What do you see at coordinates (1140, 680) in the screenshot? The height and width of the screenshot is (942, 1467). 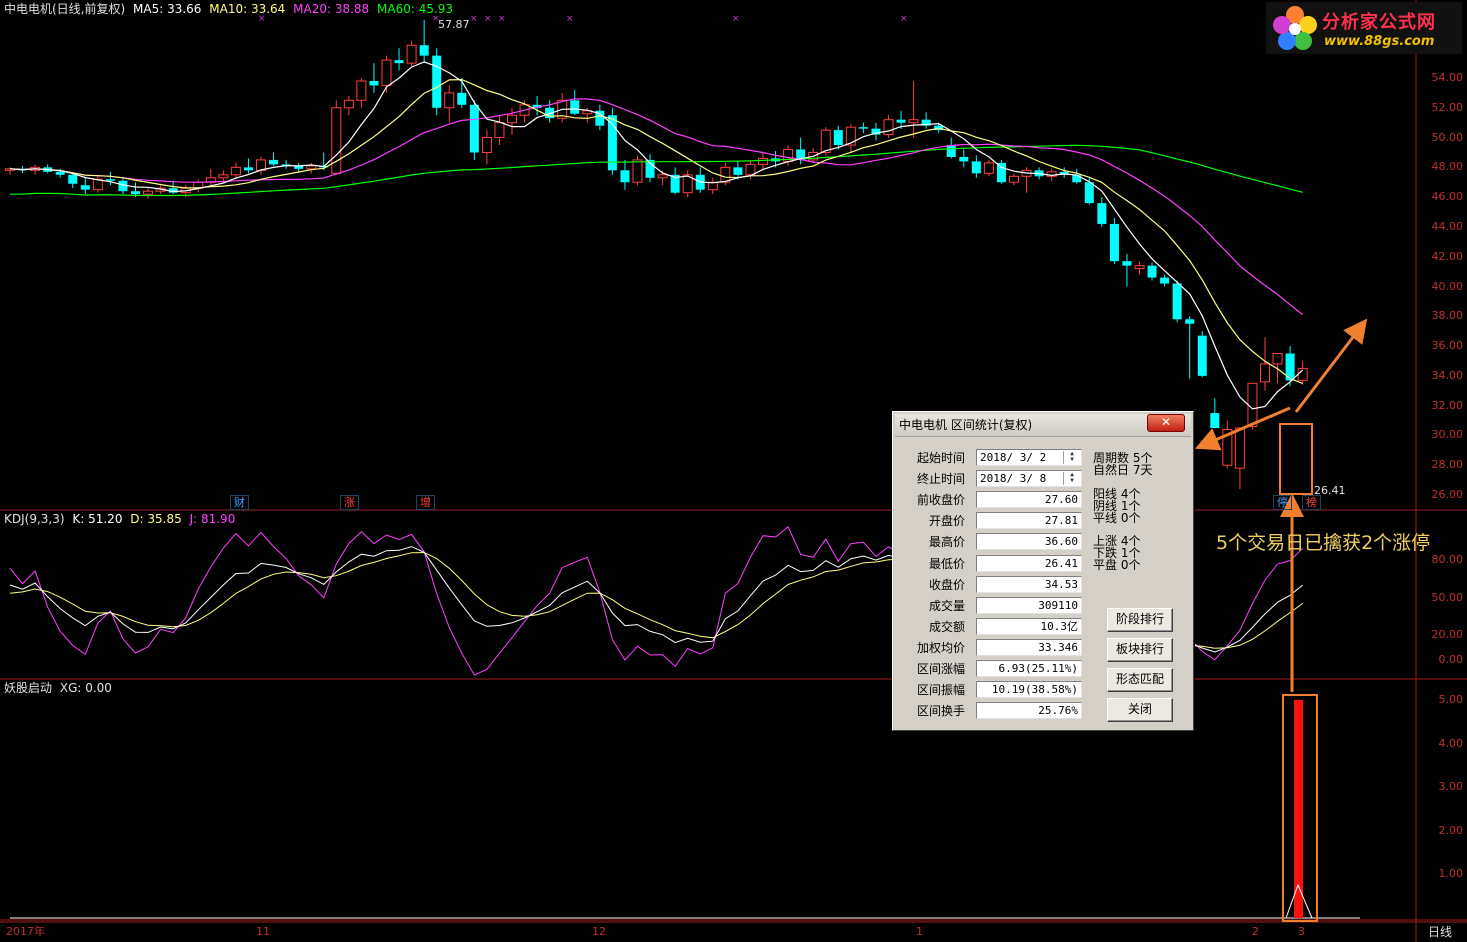 I see `pattern-match-button: 形态匹配` at bounding box center [1140, 680].